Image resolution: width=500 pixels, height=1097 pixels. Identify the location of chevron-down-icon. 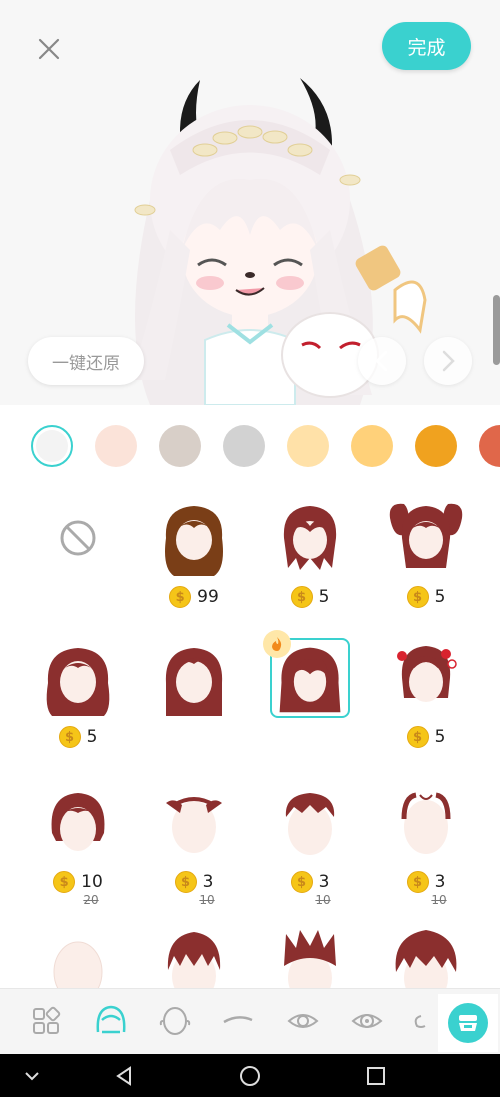
(32, 1076).